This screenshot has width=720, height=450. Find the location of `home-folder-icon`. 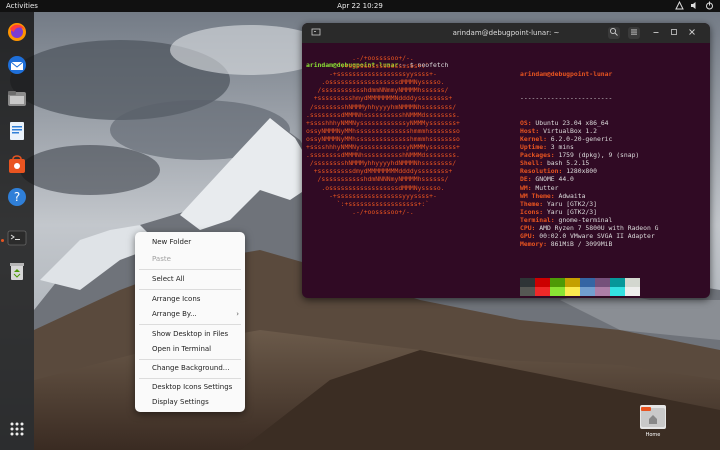

home-folder-icon is located at coordinates (653, 417).